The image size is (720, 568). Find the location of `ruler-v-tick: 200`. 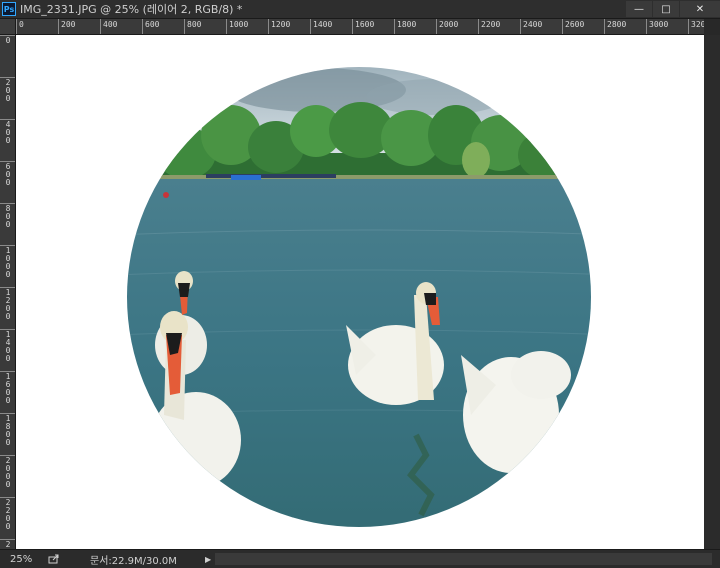

ruler-v-tick: 200 is located at coordinates (7, 98).